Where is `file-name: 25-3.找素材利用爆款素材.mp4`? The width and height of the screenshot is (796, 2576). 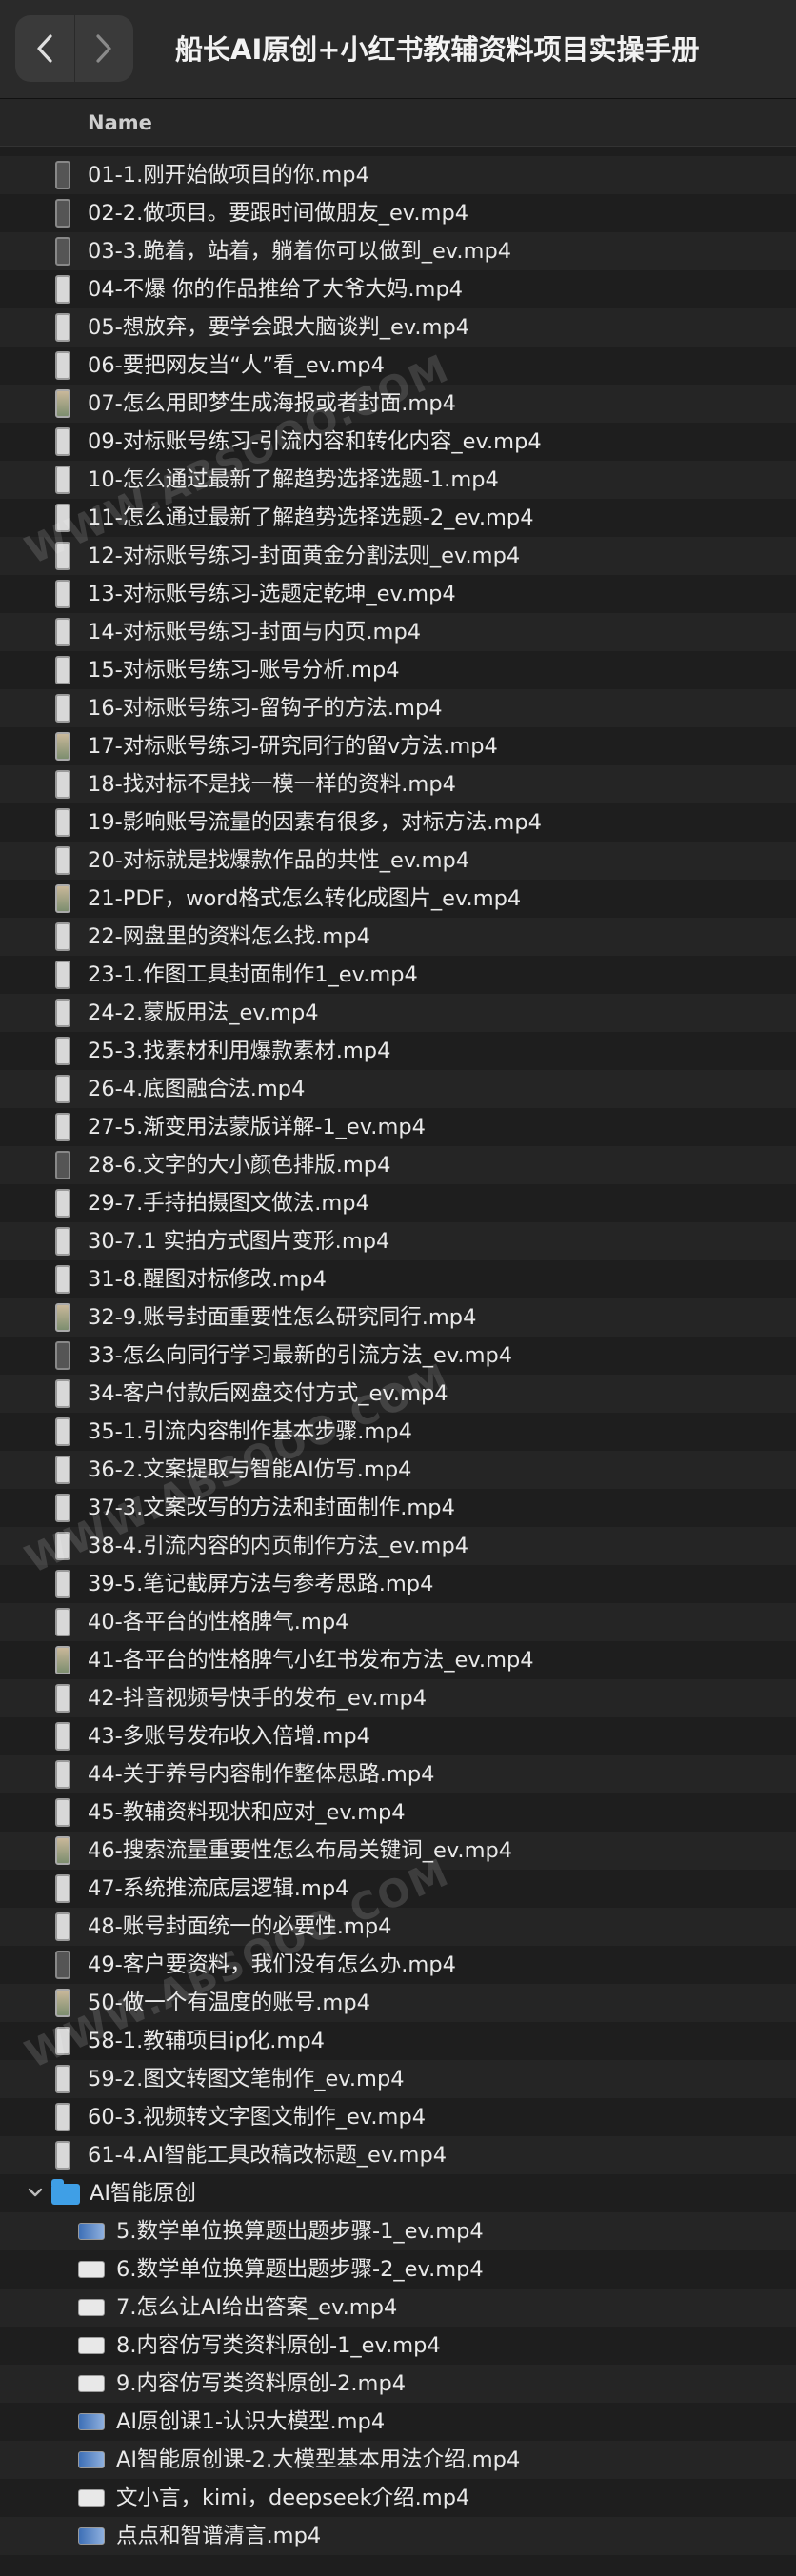 file-name: 25-3.找素材利用爆款素材.mp4 is located at coordinates (239, 1051).